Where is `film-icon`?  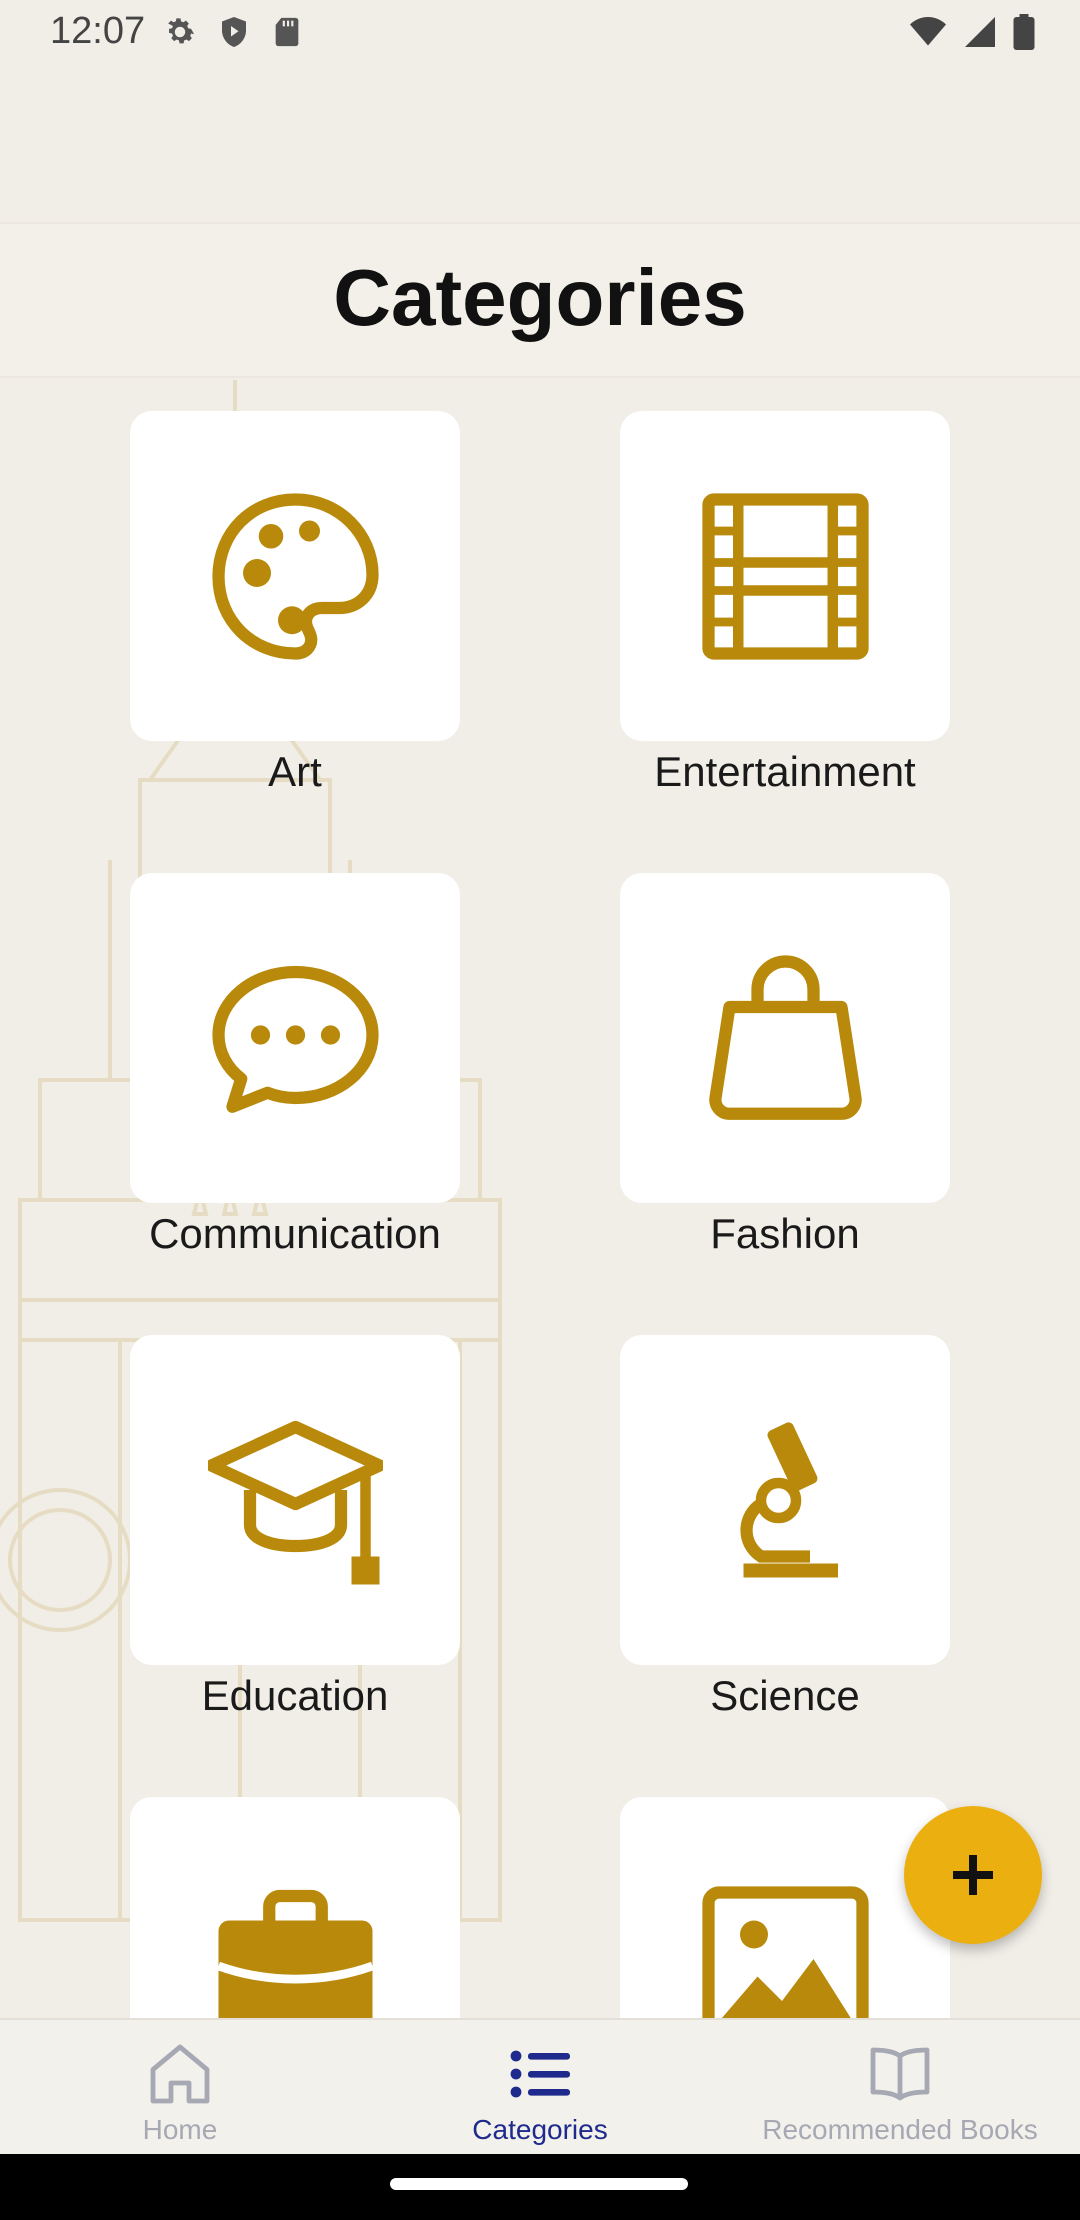 film-icon is located at coordinates (785, 576).